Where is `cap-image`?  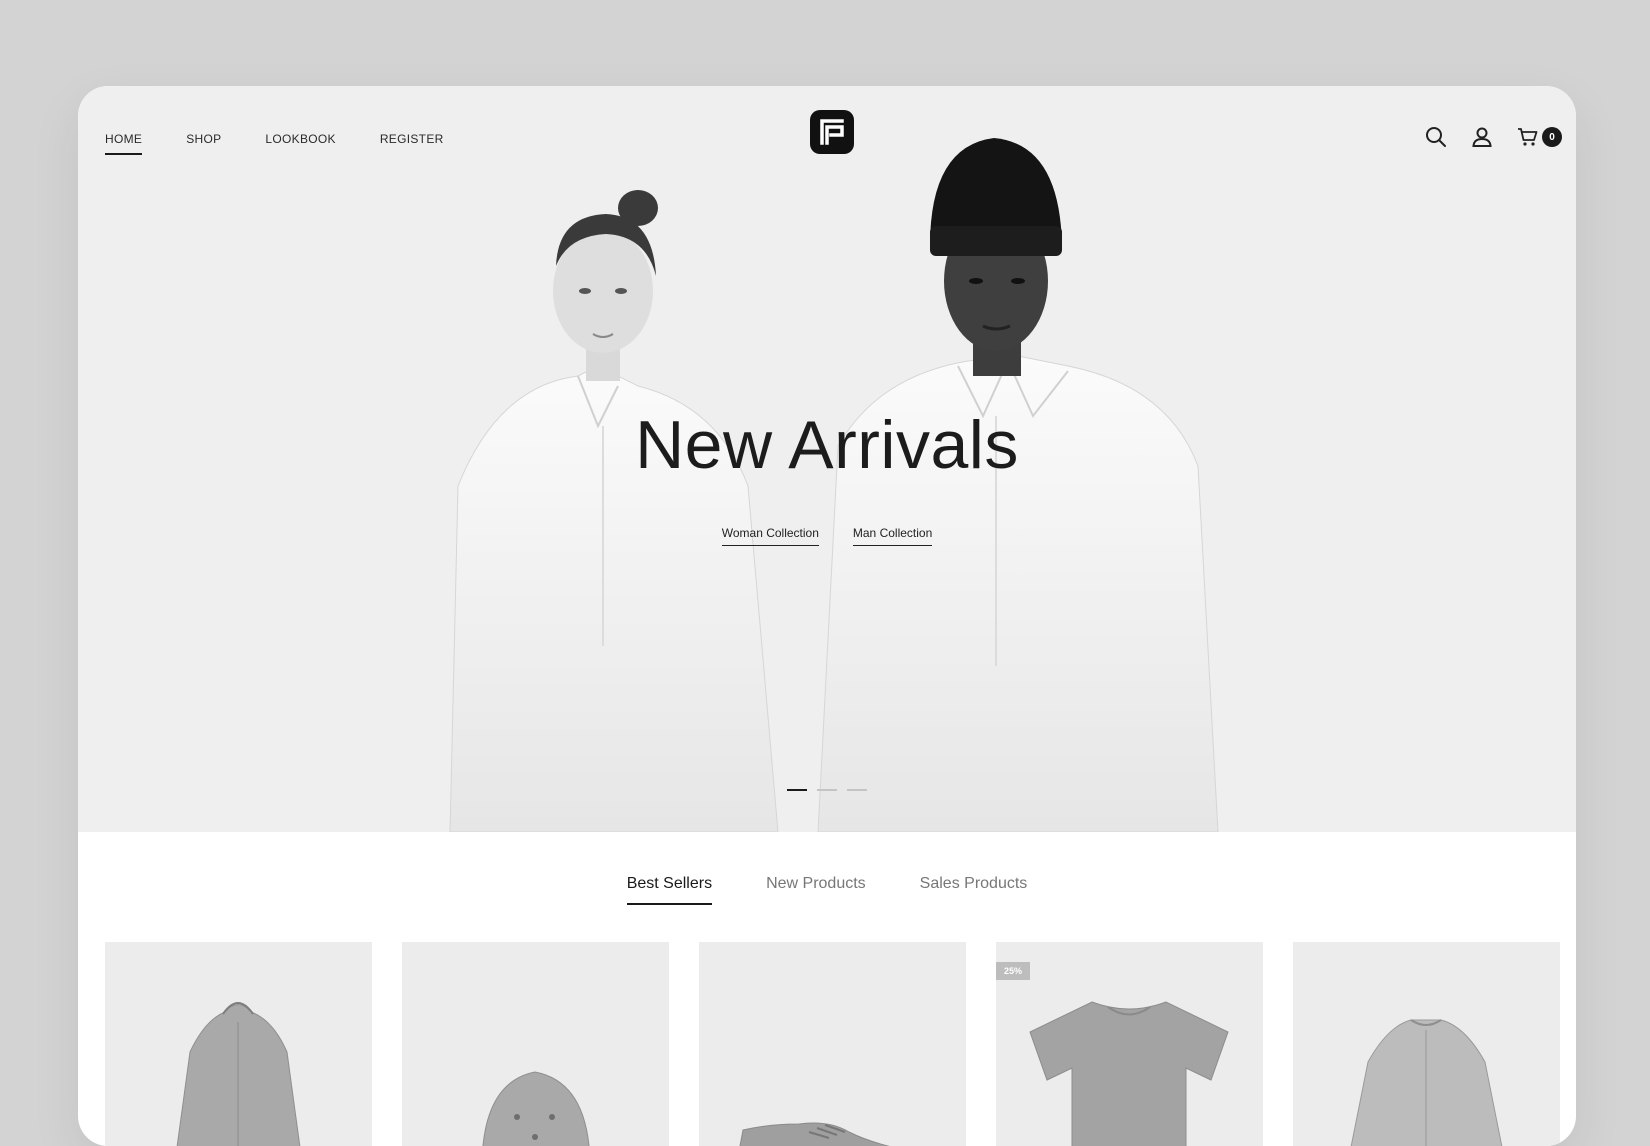 cap-image is located at coordinates (536, 1108).